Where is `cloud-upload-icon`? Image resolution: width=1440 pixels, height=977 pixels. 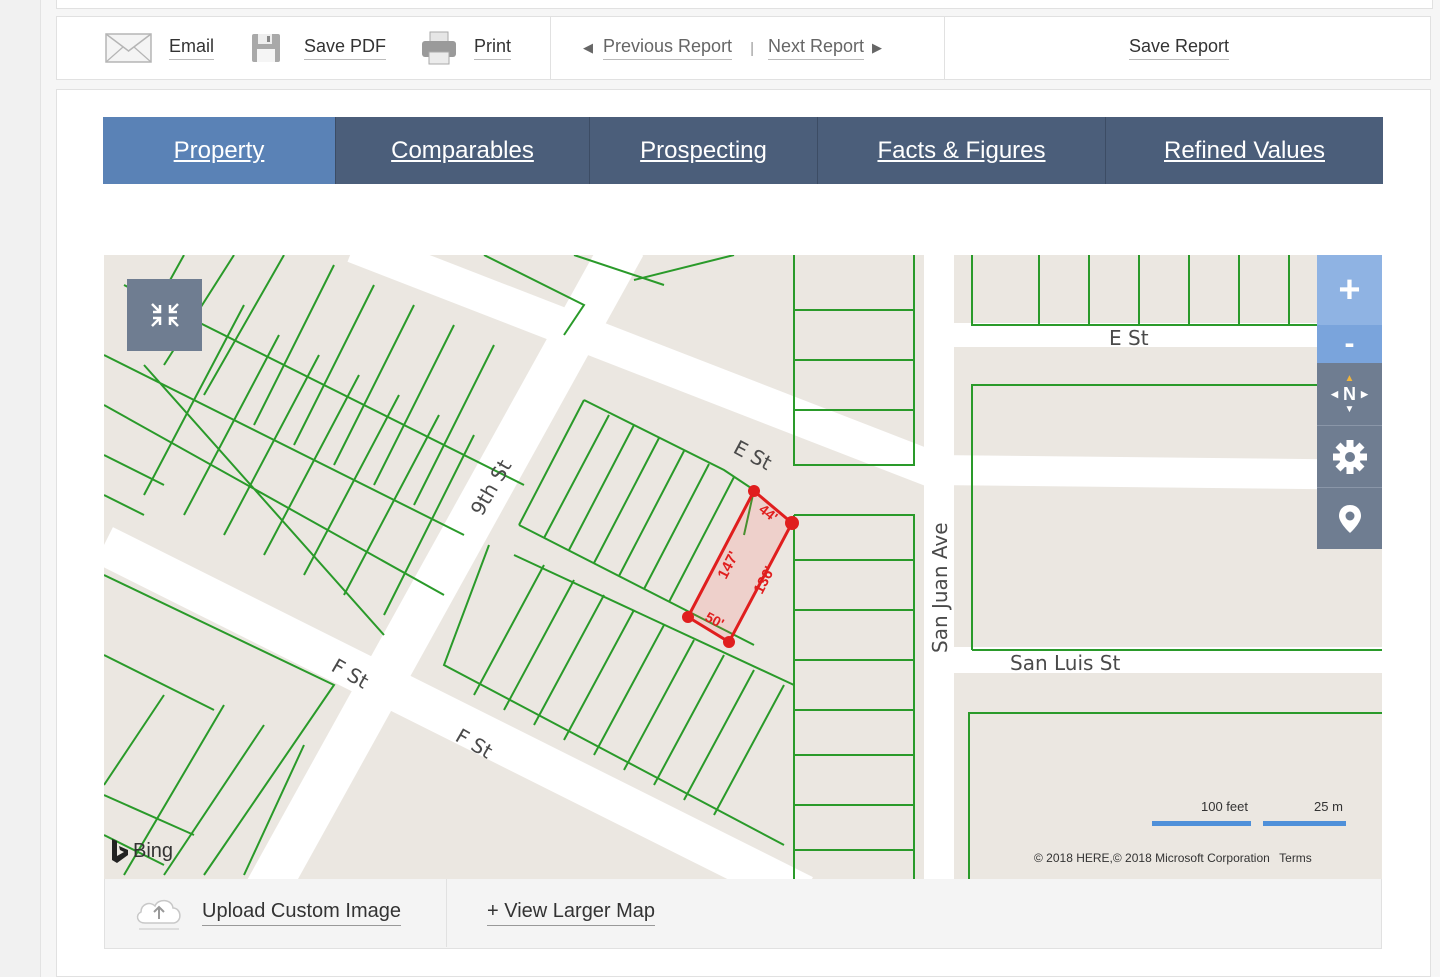 cloud-upload-icon is located at coordinates (158, 914).